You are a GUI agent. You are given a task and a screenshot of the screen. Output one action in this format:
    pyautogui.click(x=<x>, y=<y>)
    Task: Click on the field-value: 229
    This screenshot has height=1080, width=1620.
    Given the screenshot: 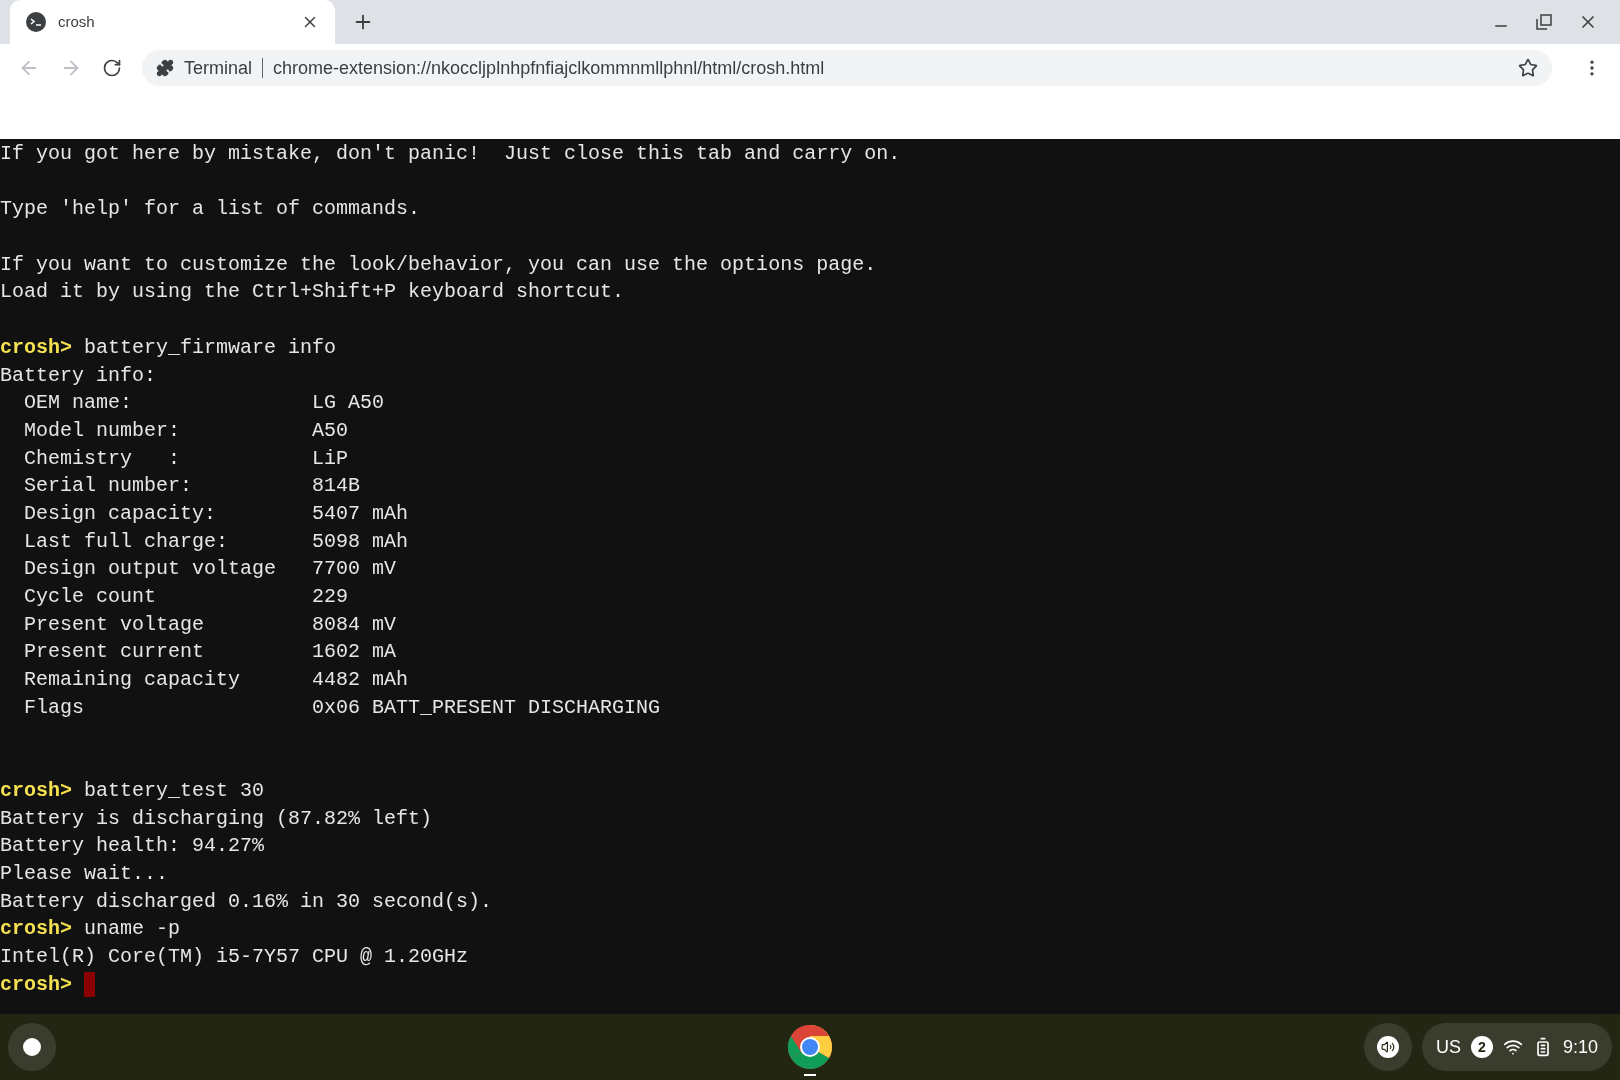 What is the action you would take?
    pyautogui.click(x=330, y=597)
    